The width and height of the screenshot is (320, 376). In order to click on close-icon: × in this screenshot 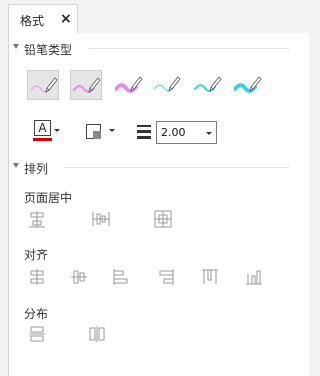, I will do `click(66, 19)`.